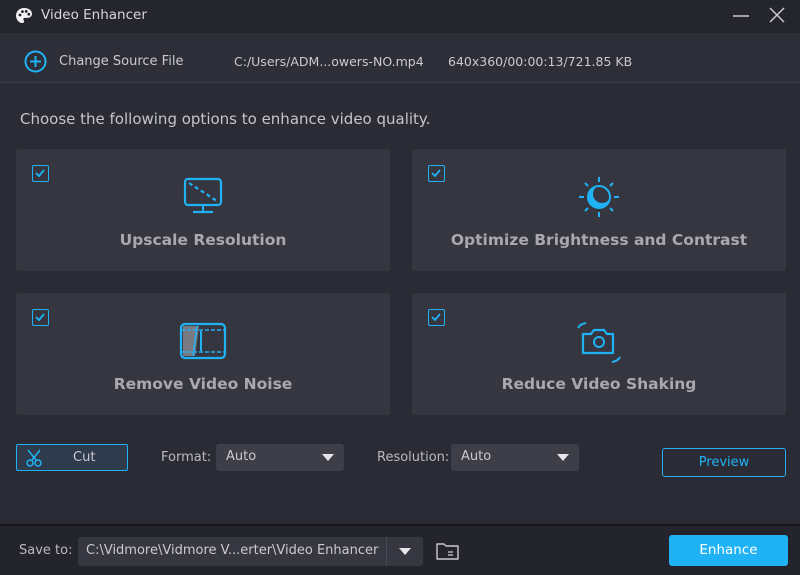 The height and width of the screenshot is (575, 800). I want to click on brightness-checkbox, so click(436, 173).